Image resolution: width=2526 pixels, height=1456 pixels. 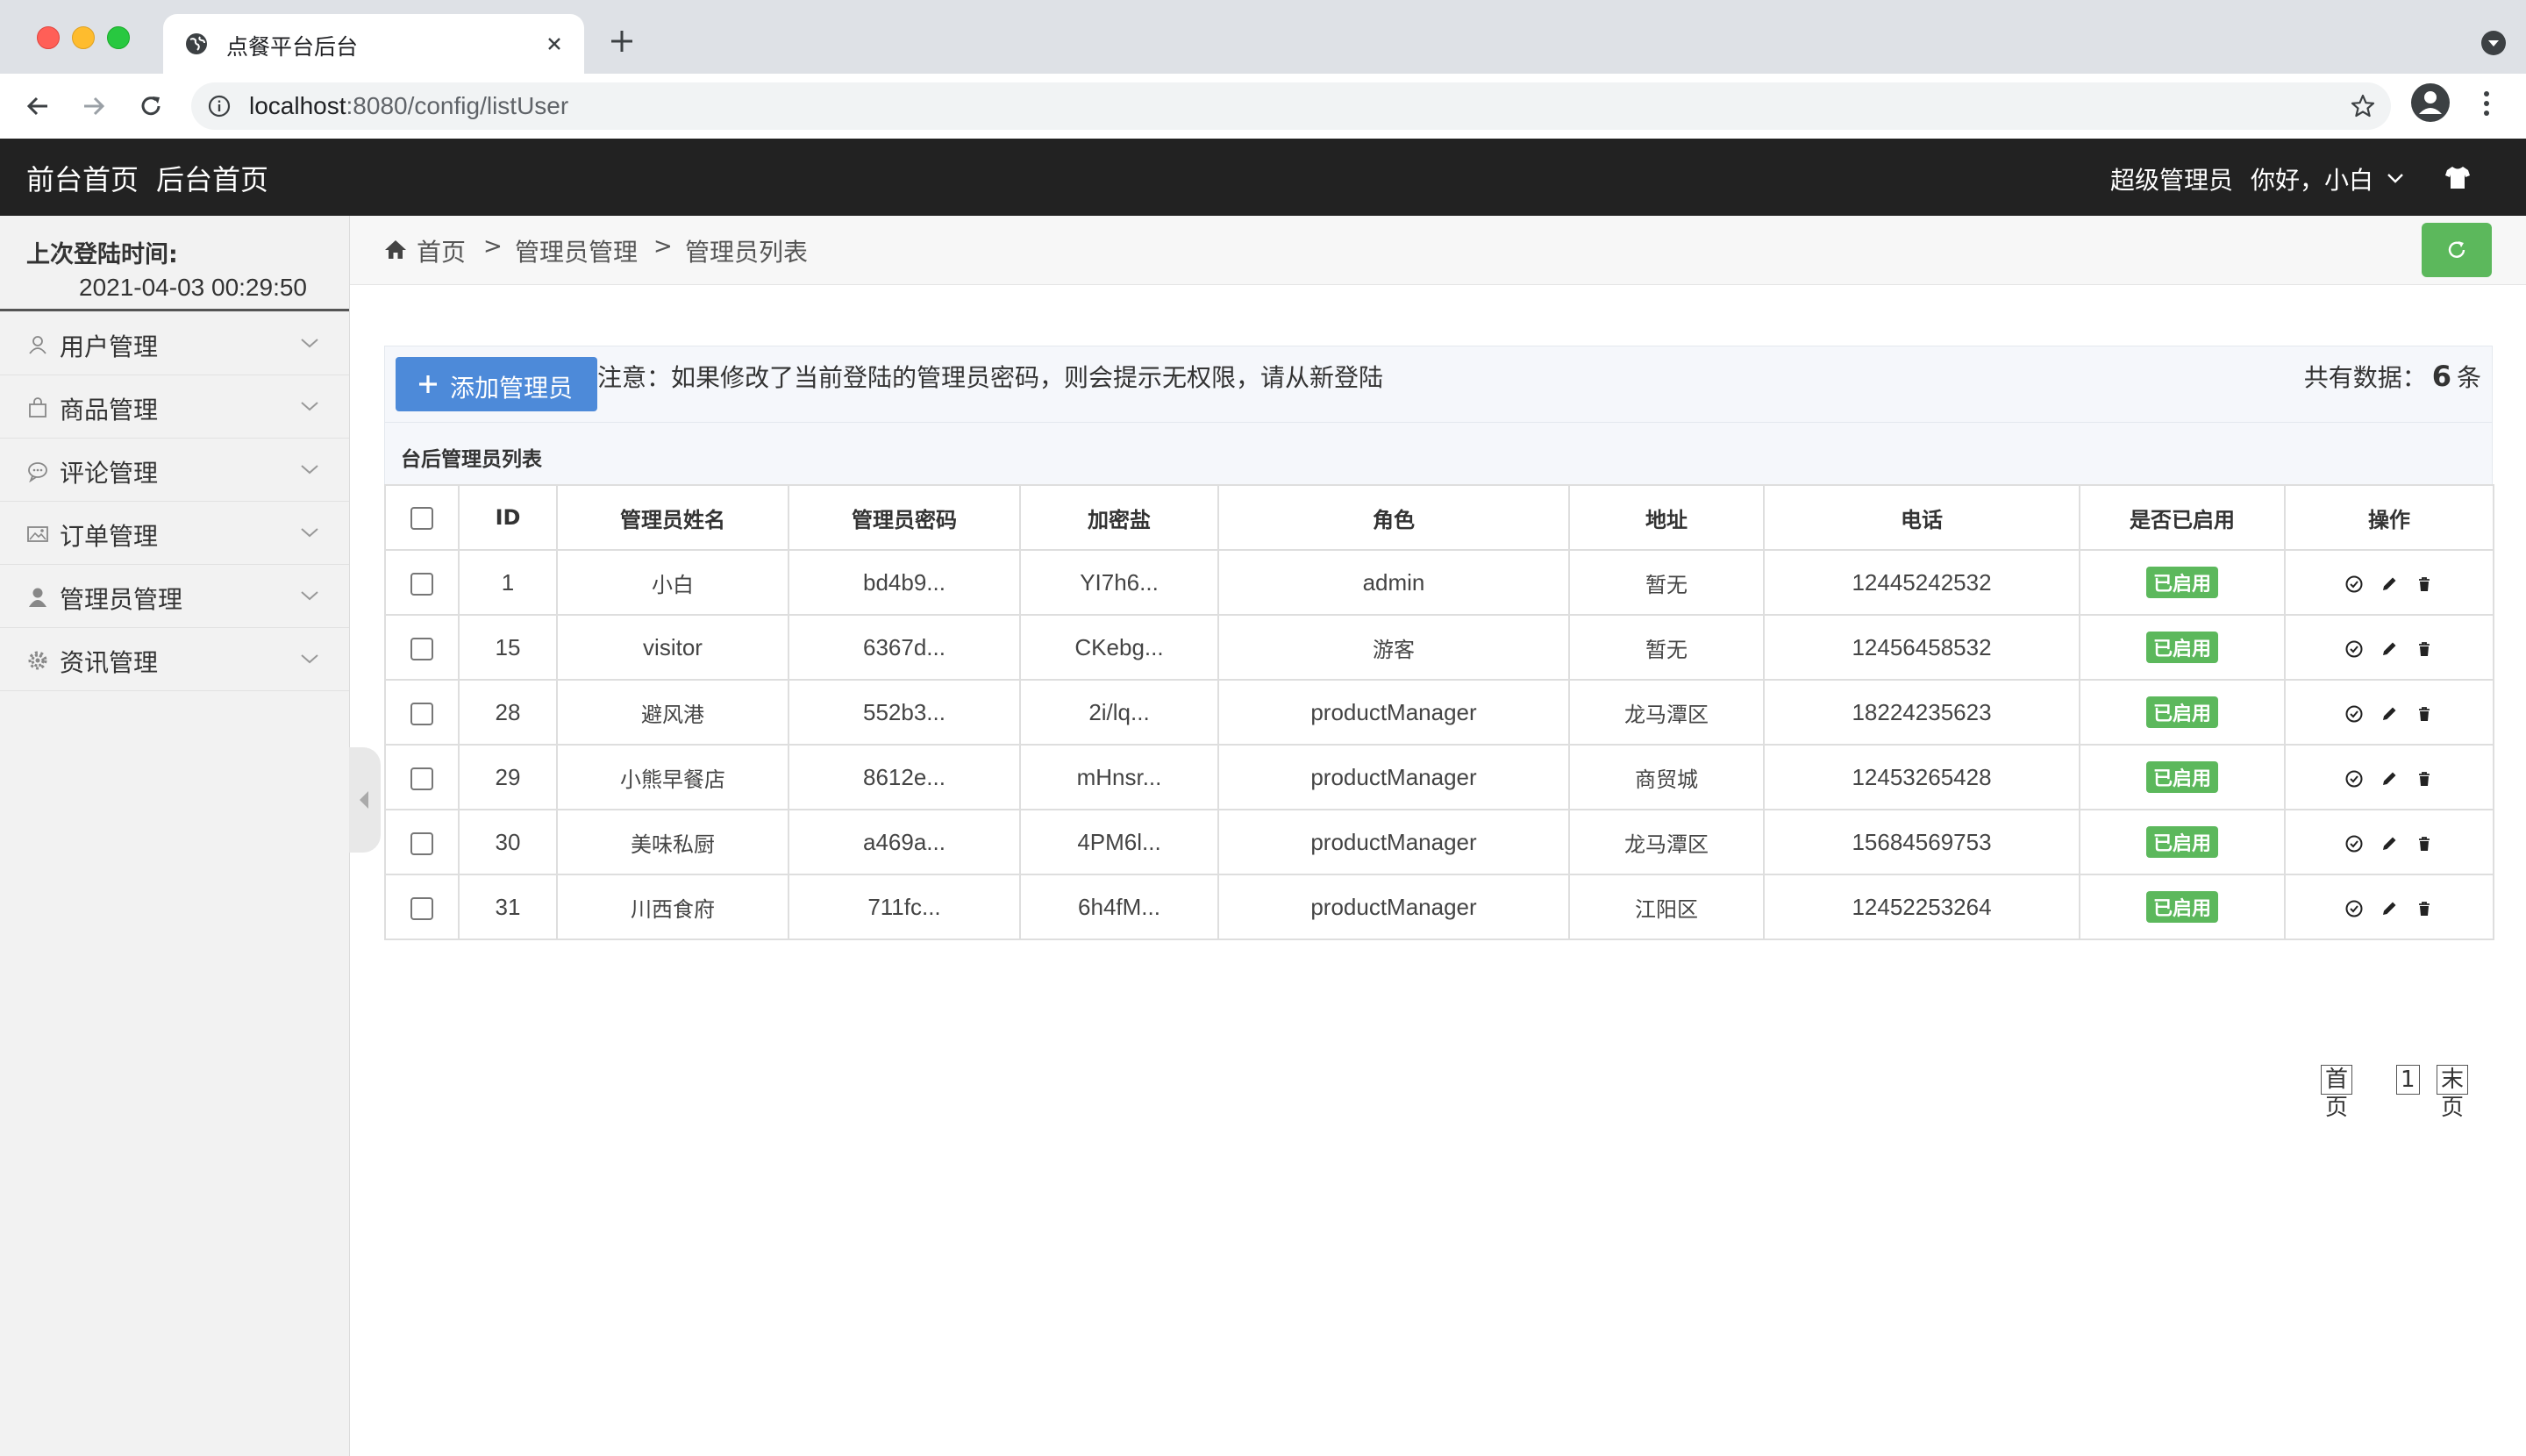 What do you see at coordinates (554, 44) in the screenshot?
I see `tab-close-icon` at bounding box center [554, 44].